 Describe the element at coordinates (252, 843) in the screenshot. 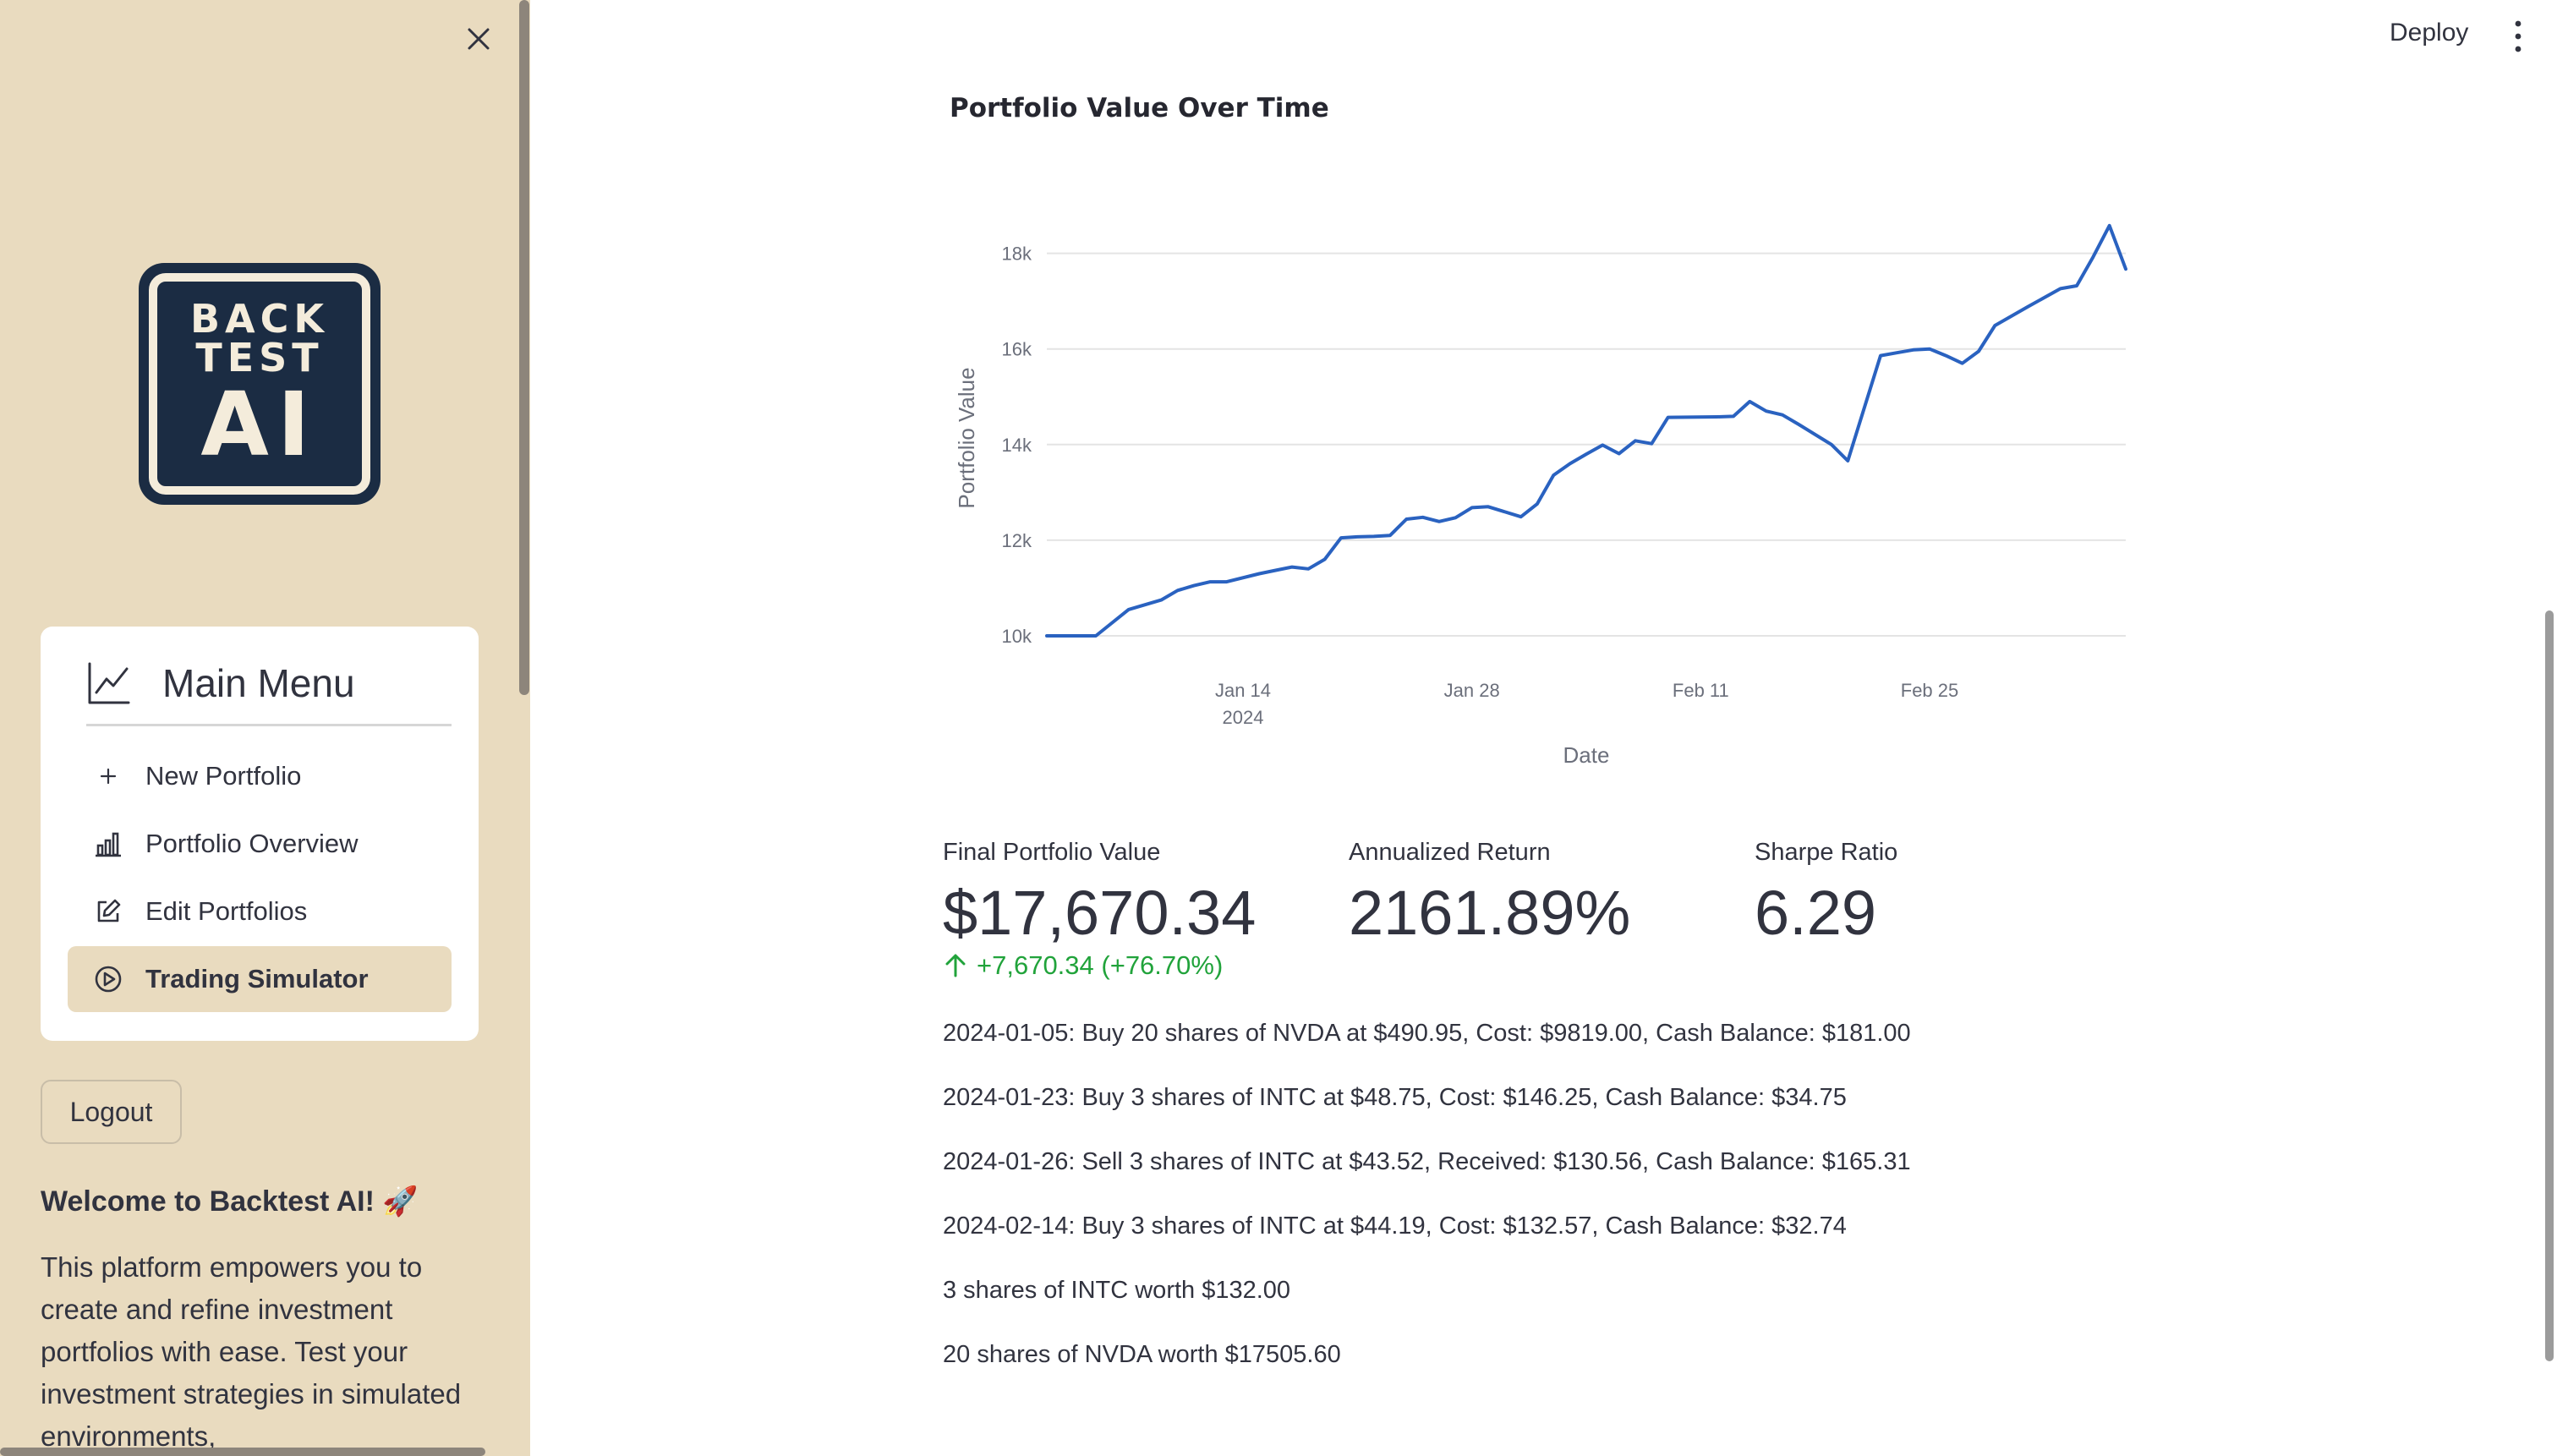

I see `menu-item-label: Portfolio Overview` at that location.